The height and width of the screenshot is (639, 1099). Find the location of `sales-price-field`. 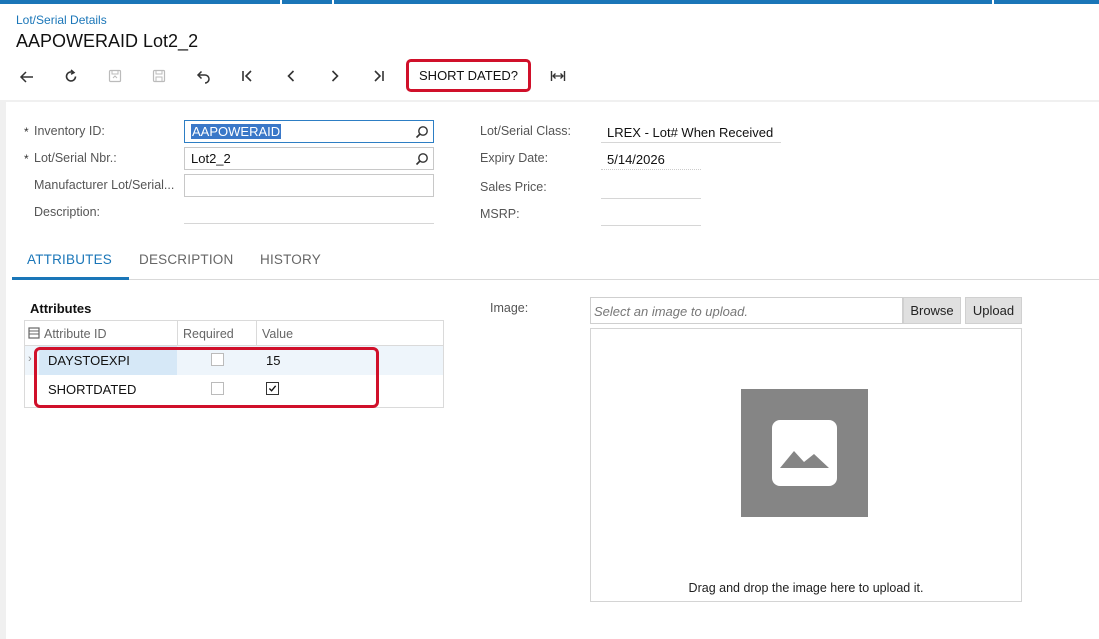

sales-price-field is located at coordinates (651, 198).